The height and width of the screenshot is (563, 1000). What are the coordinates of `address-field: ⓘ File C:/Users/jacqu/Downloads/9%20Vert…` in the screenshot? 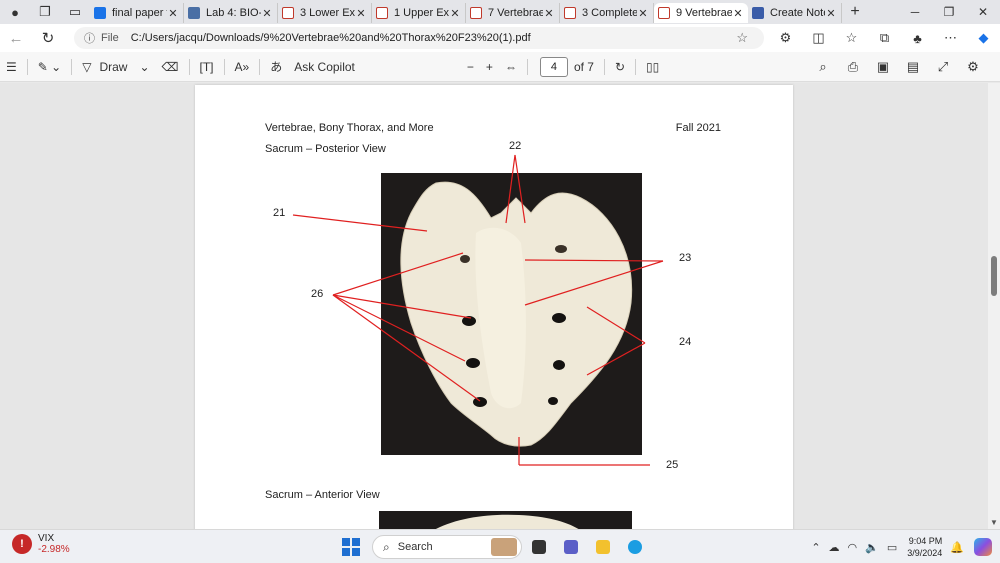 It's located at (419, 38).